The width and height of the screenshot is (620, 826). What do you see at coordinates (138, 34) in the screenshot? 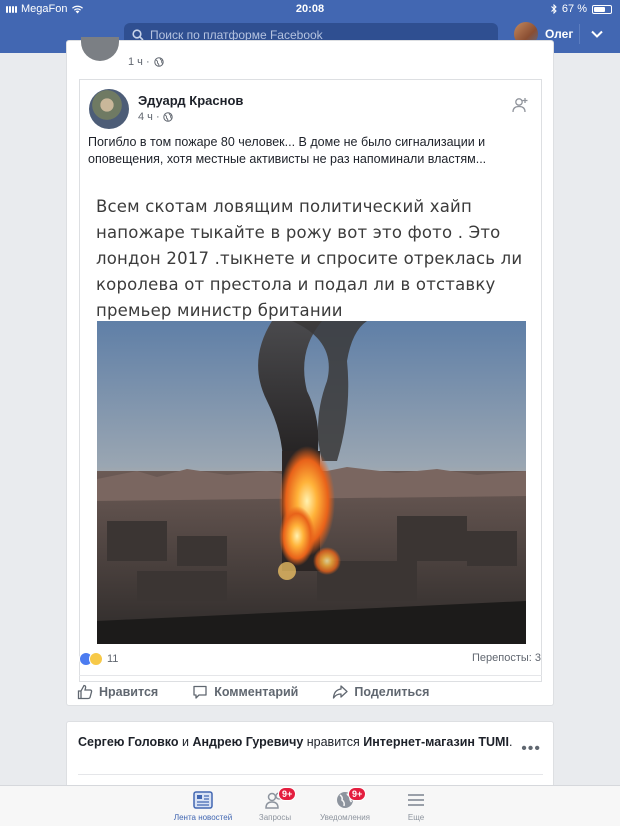
I see `search-icon` at bounding box center [138, 34].